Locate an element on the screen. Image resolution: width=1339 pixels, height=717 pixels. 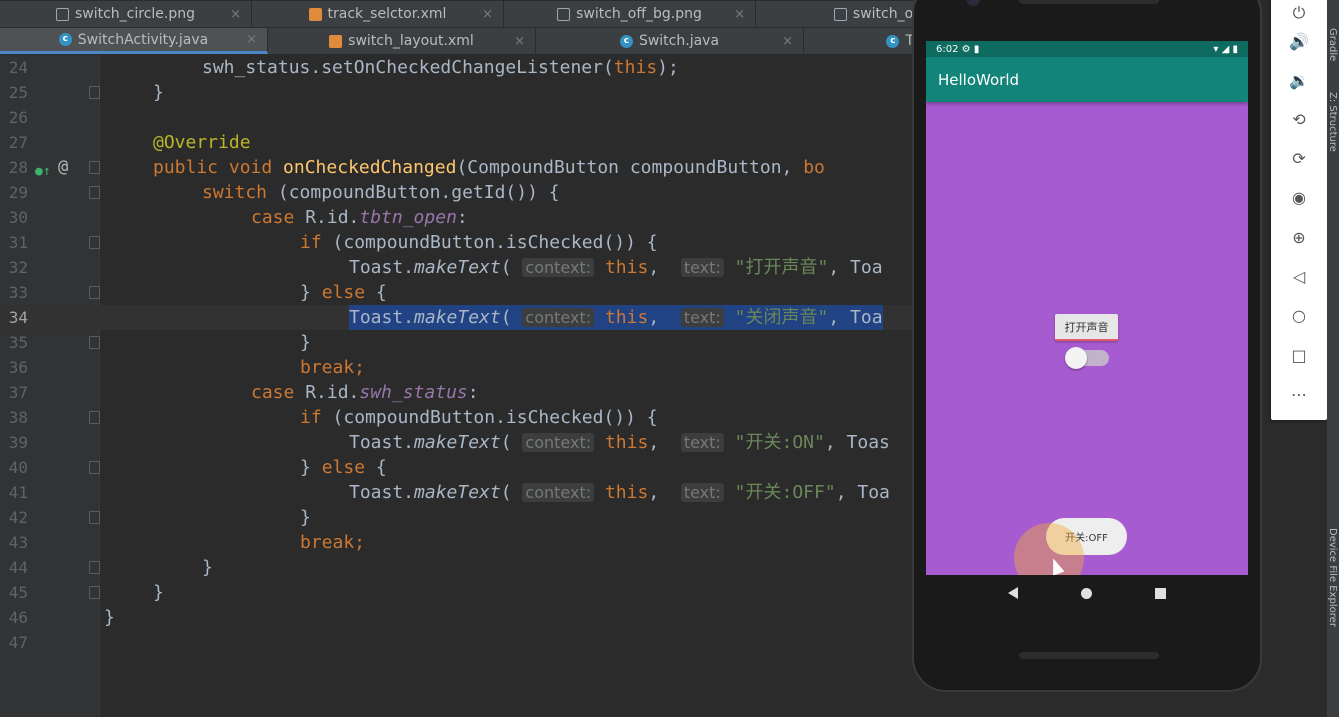
tab-switchactivity-java: c SwitchActivity.java × is located at coordinates (134, 41).